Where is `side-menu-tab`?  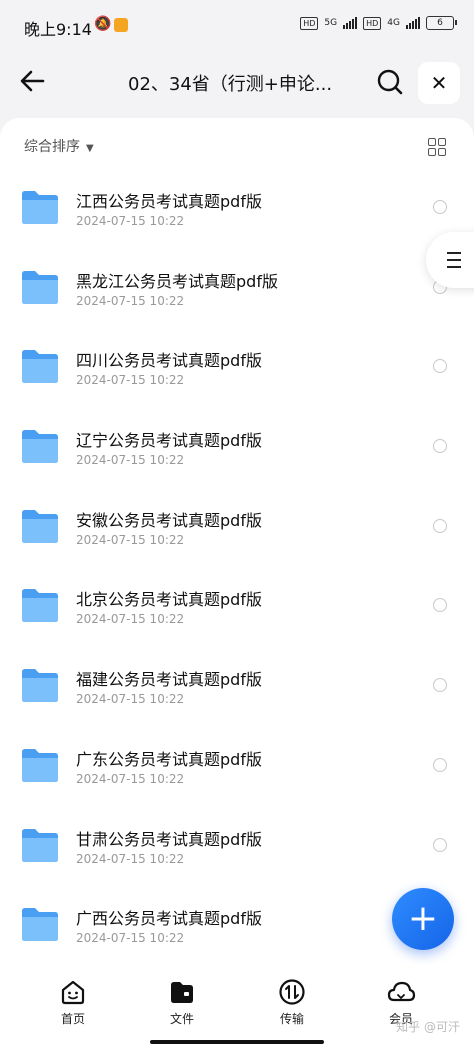
side-menu-tab is located at coordinates (450, 260).